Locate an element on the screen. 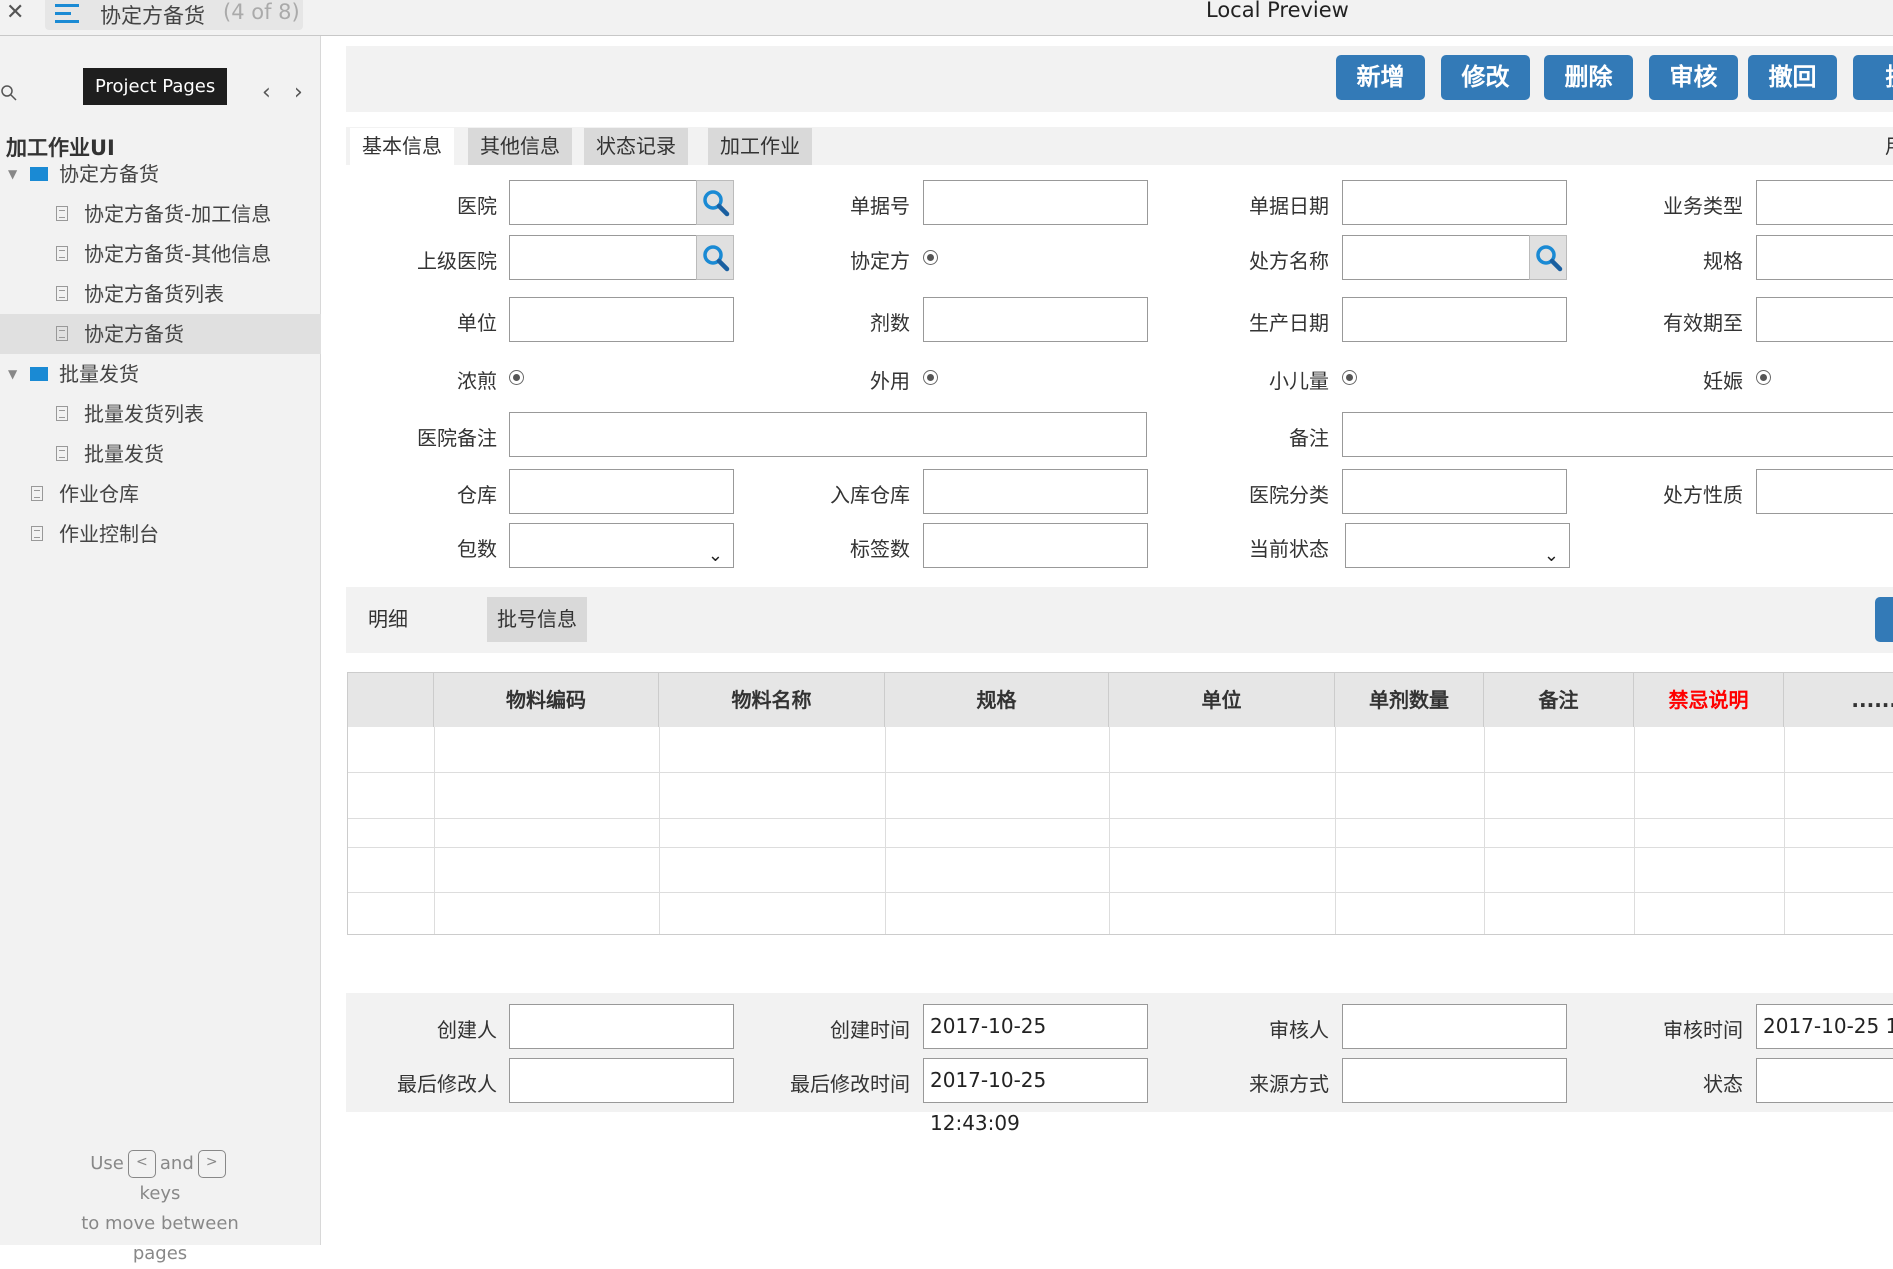 The image size is (1893, 1269). tab-right-partial: 用 is located at coordinates (1889, 144).